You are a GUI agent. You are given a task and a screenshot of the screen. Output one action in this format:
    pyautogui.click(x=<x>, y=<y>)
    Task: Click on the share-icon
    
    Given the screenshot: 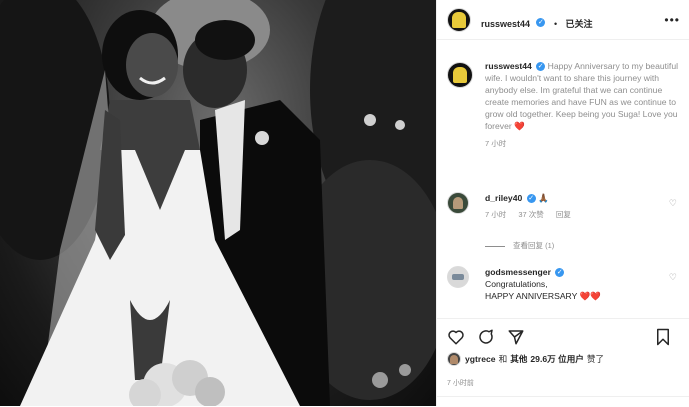 What is the action you would take?
    pyautogui.click(x=516, y=337)
    